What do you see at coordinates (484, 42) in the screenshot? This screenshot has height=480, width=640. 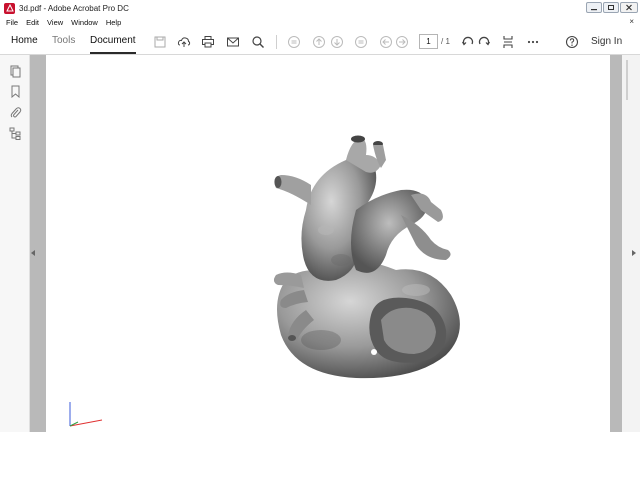 I see `rotate-cw-icon` at bounding box center [484, 42].